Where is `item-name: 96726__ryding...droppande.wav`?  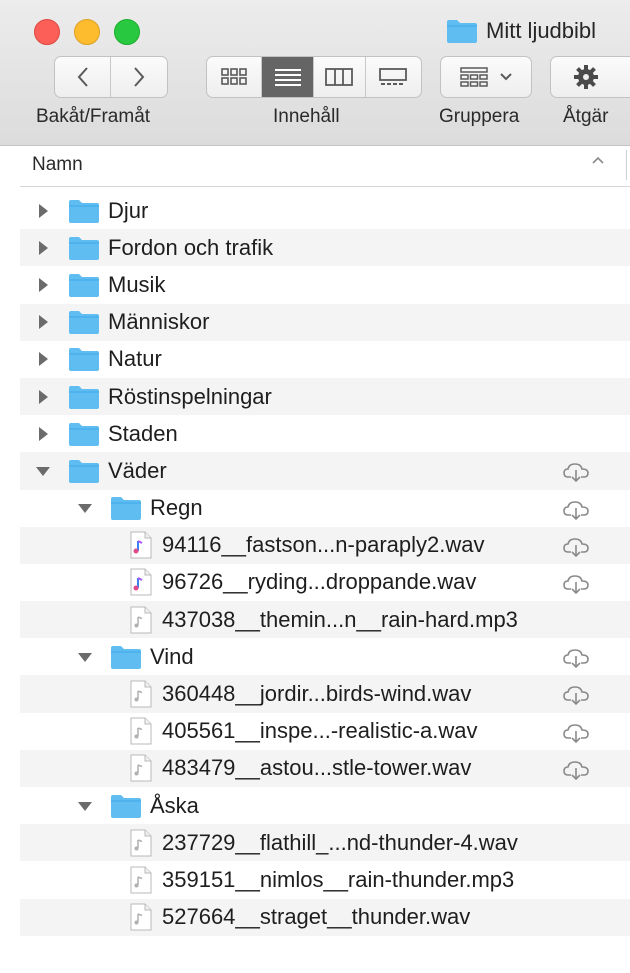
item-name: 96726__ryding...droppande.wav is located at coordinates (319, 582).